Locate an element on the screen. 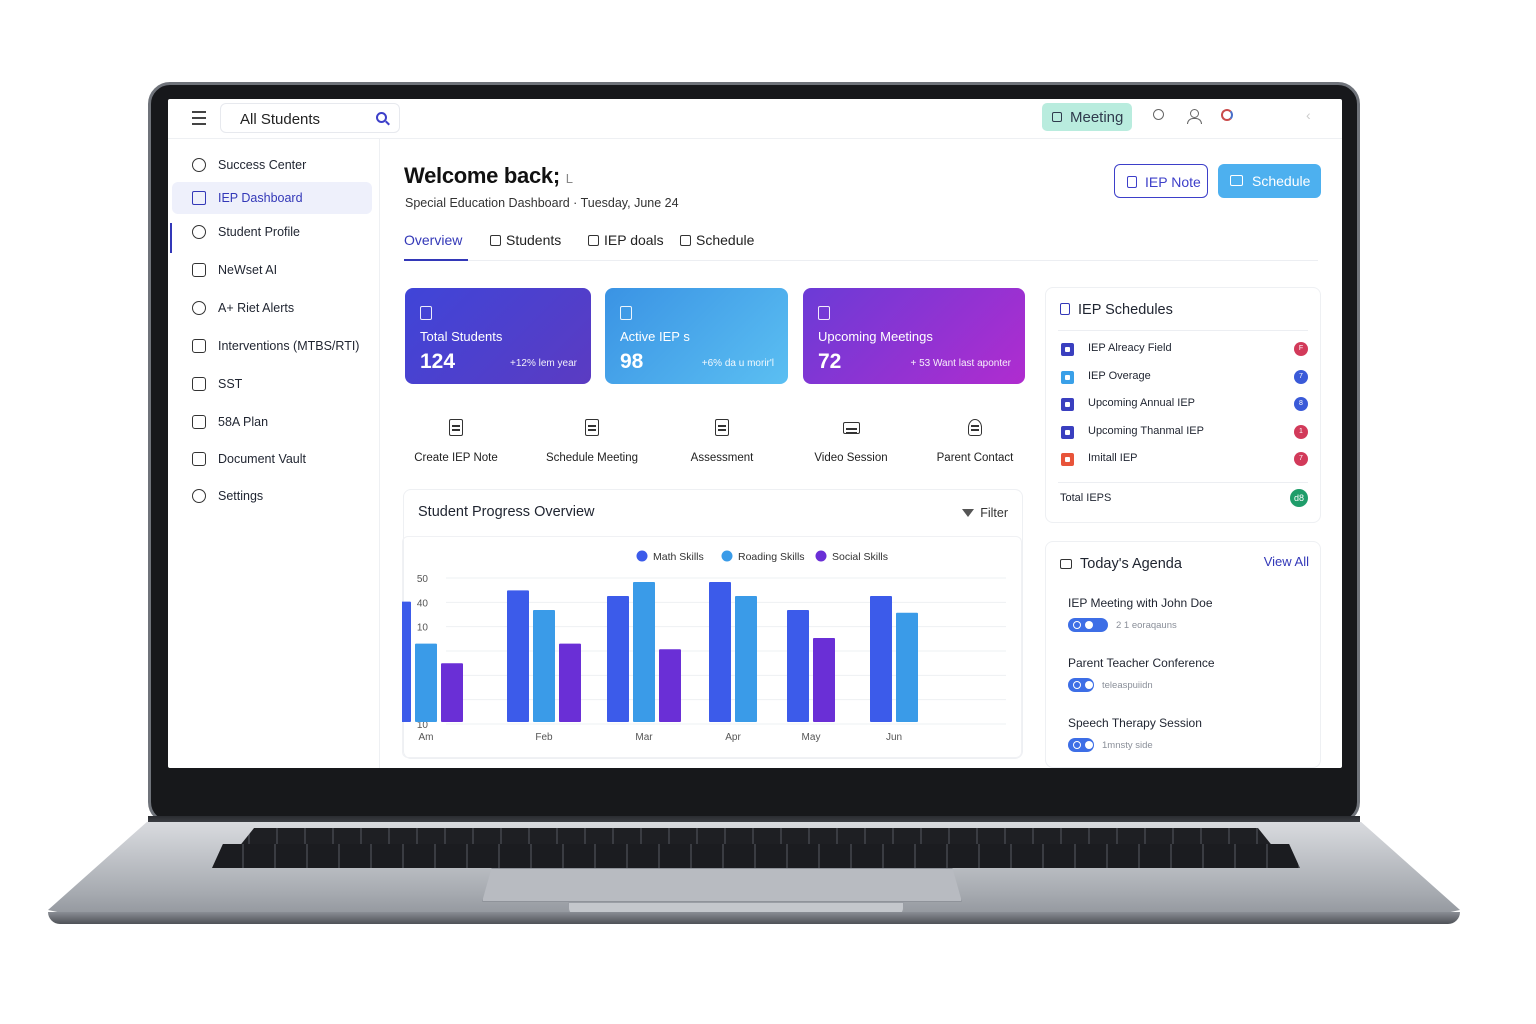 The image size is (1536, 1024). agenda-title: Speech Therapy Session is located at coordinates (1135, 723).